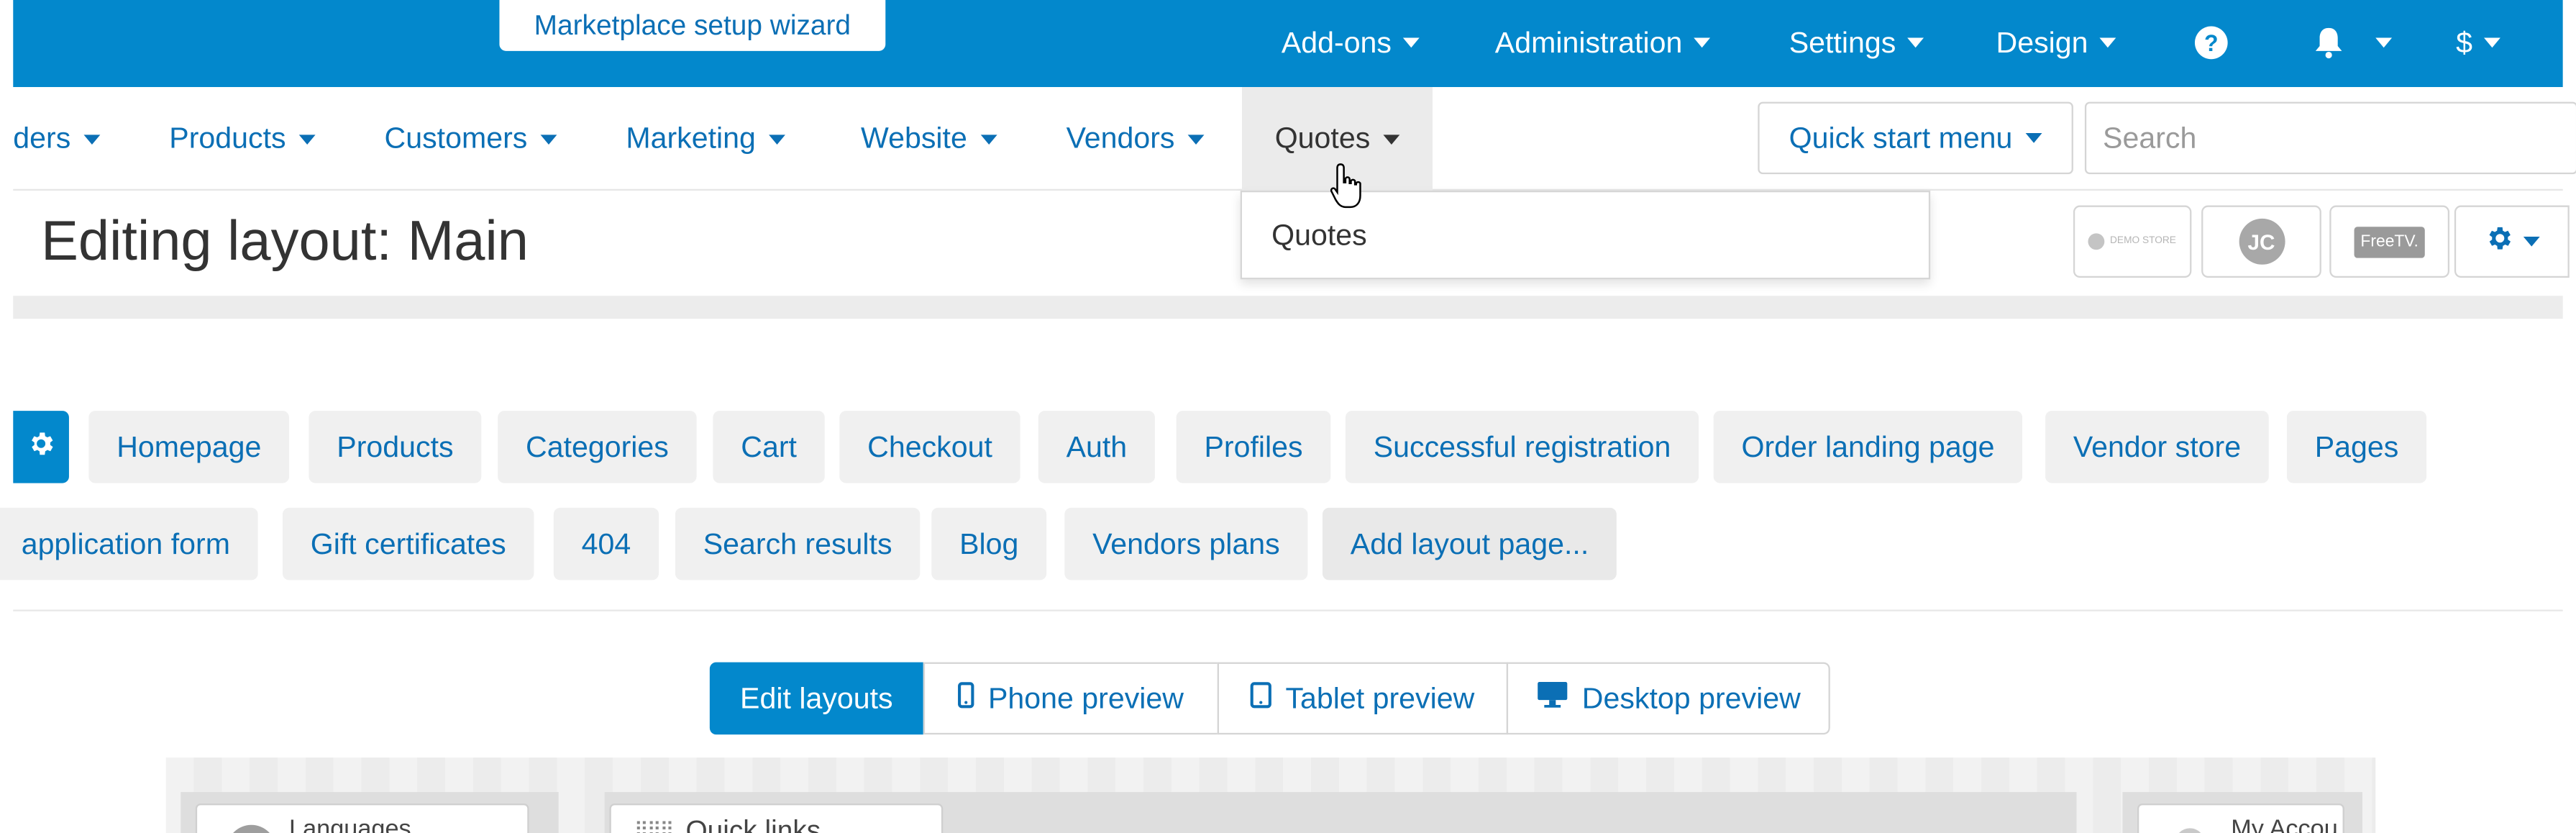  I want to click on nav-customers: Customers, so click(471, 139).